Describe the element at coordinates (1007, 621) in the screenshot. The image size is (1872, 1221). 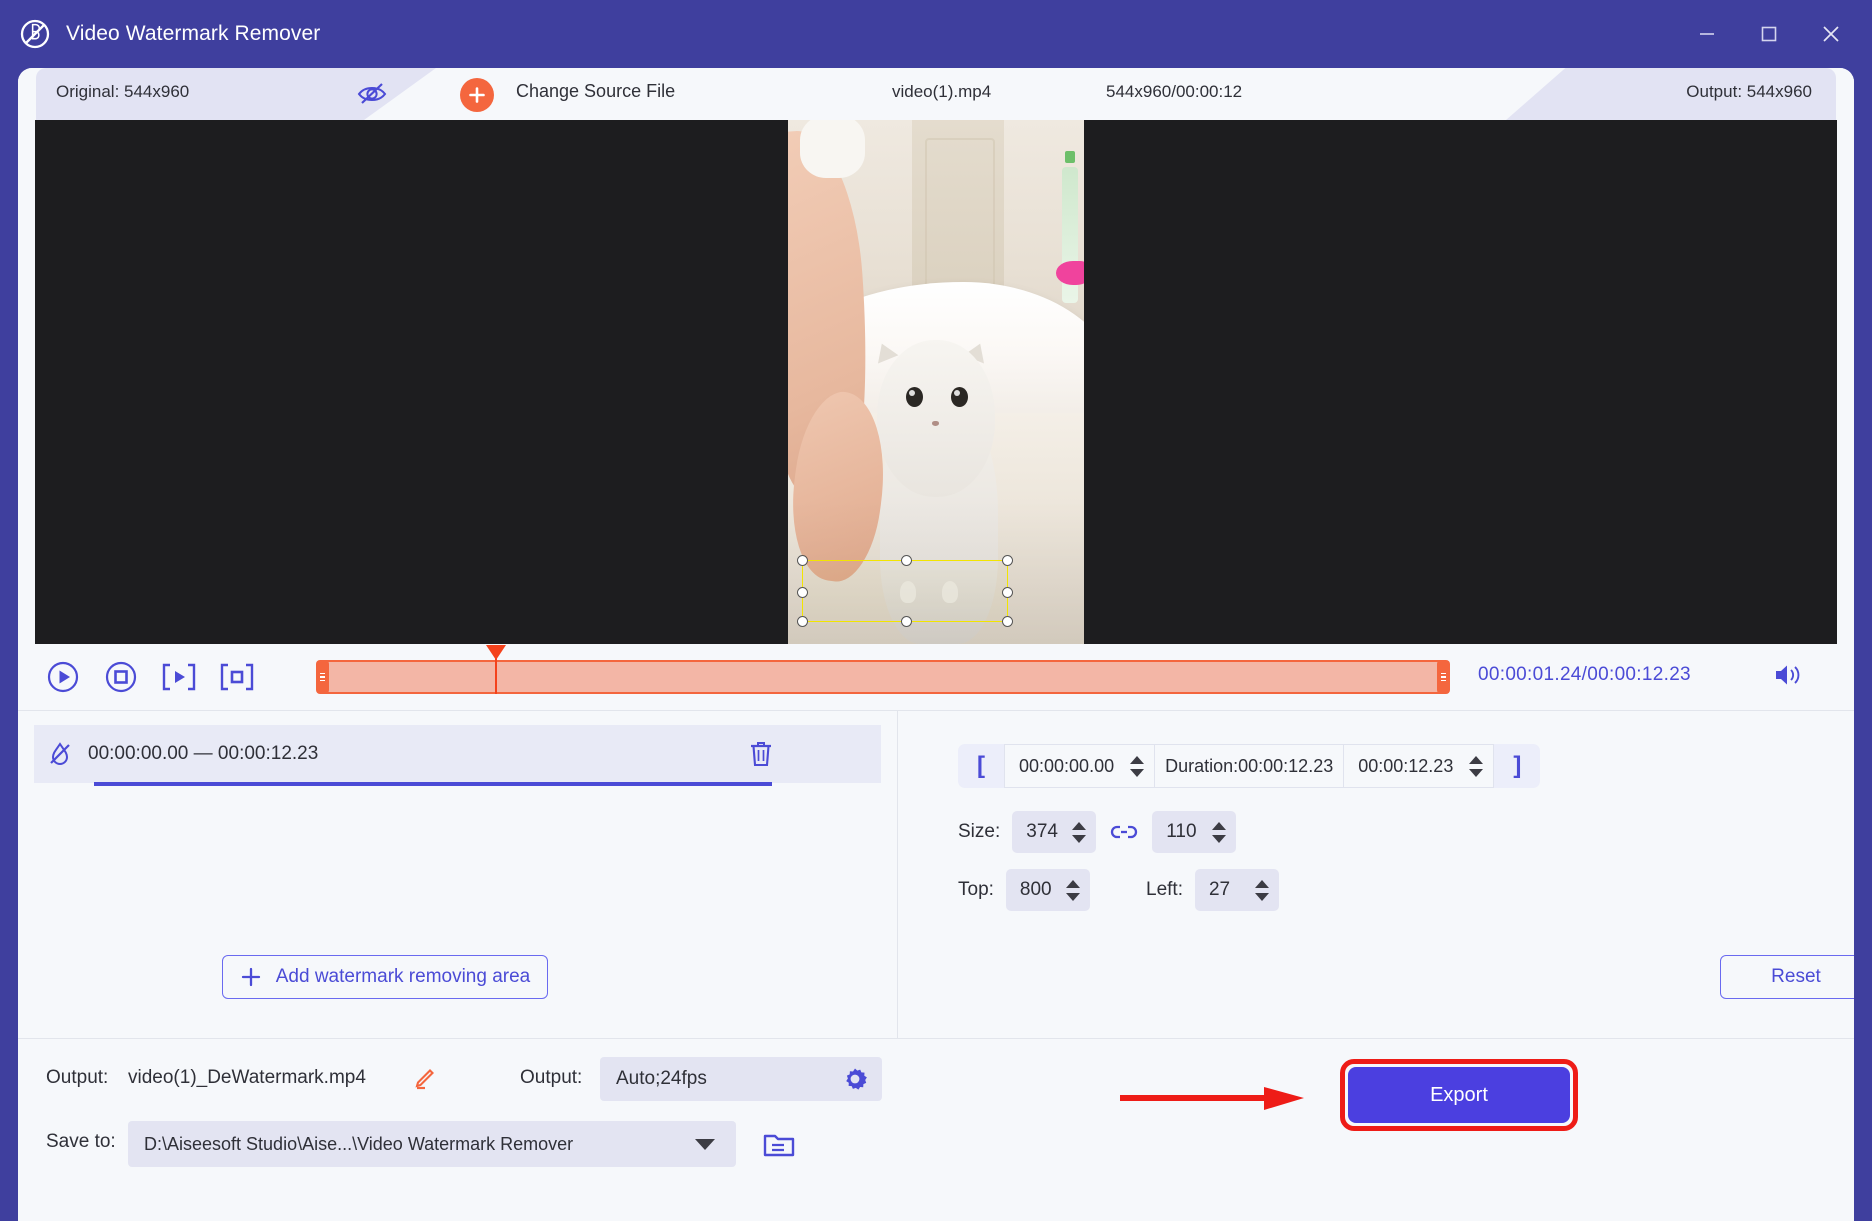
I see `resize-handle-se` at that location.